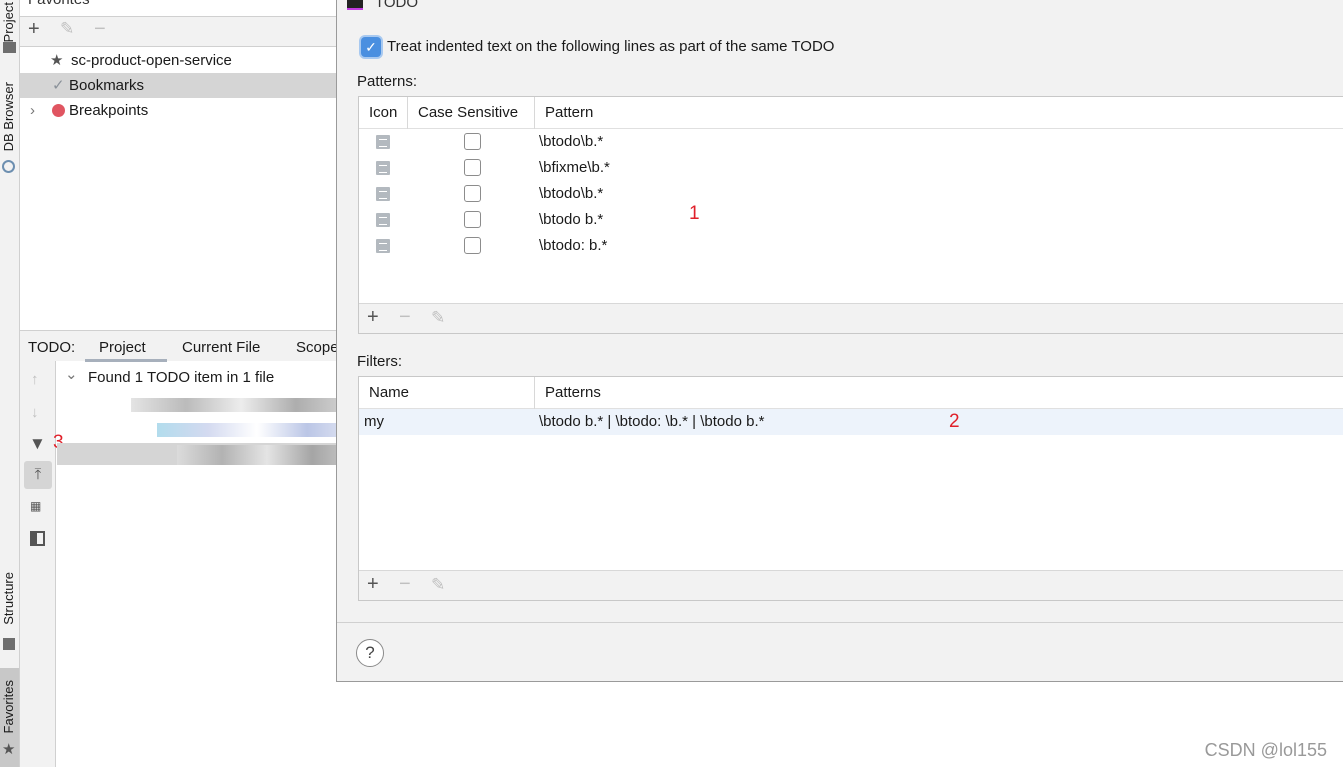  What do you see at coordinates (151, 60) in the screenshot?
I see `item-label: sc-product-open-service` at bounding box center [151, 60].